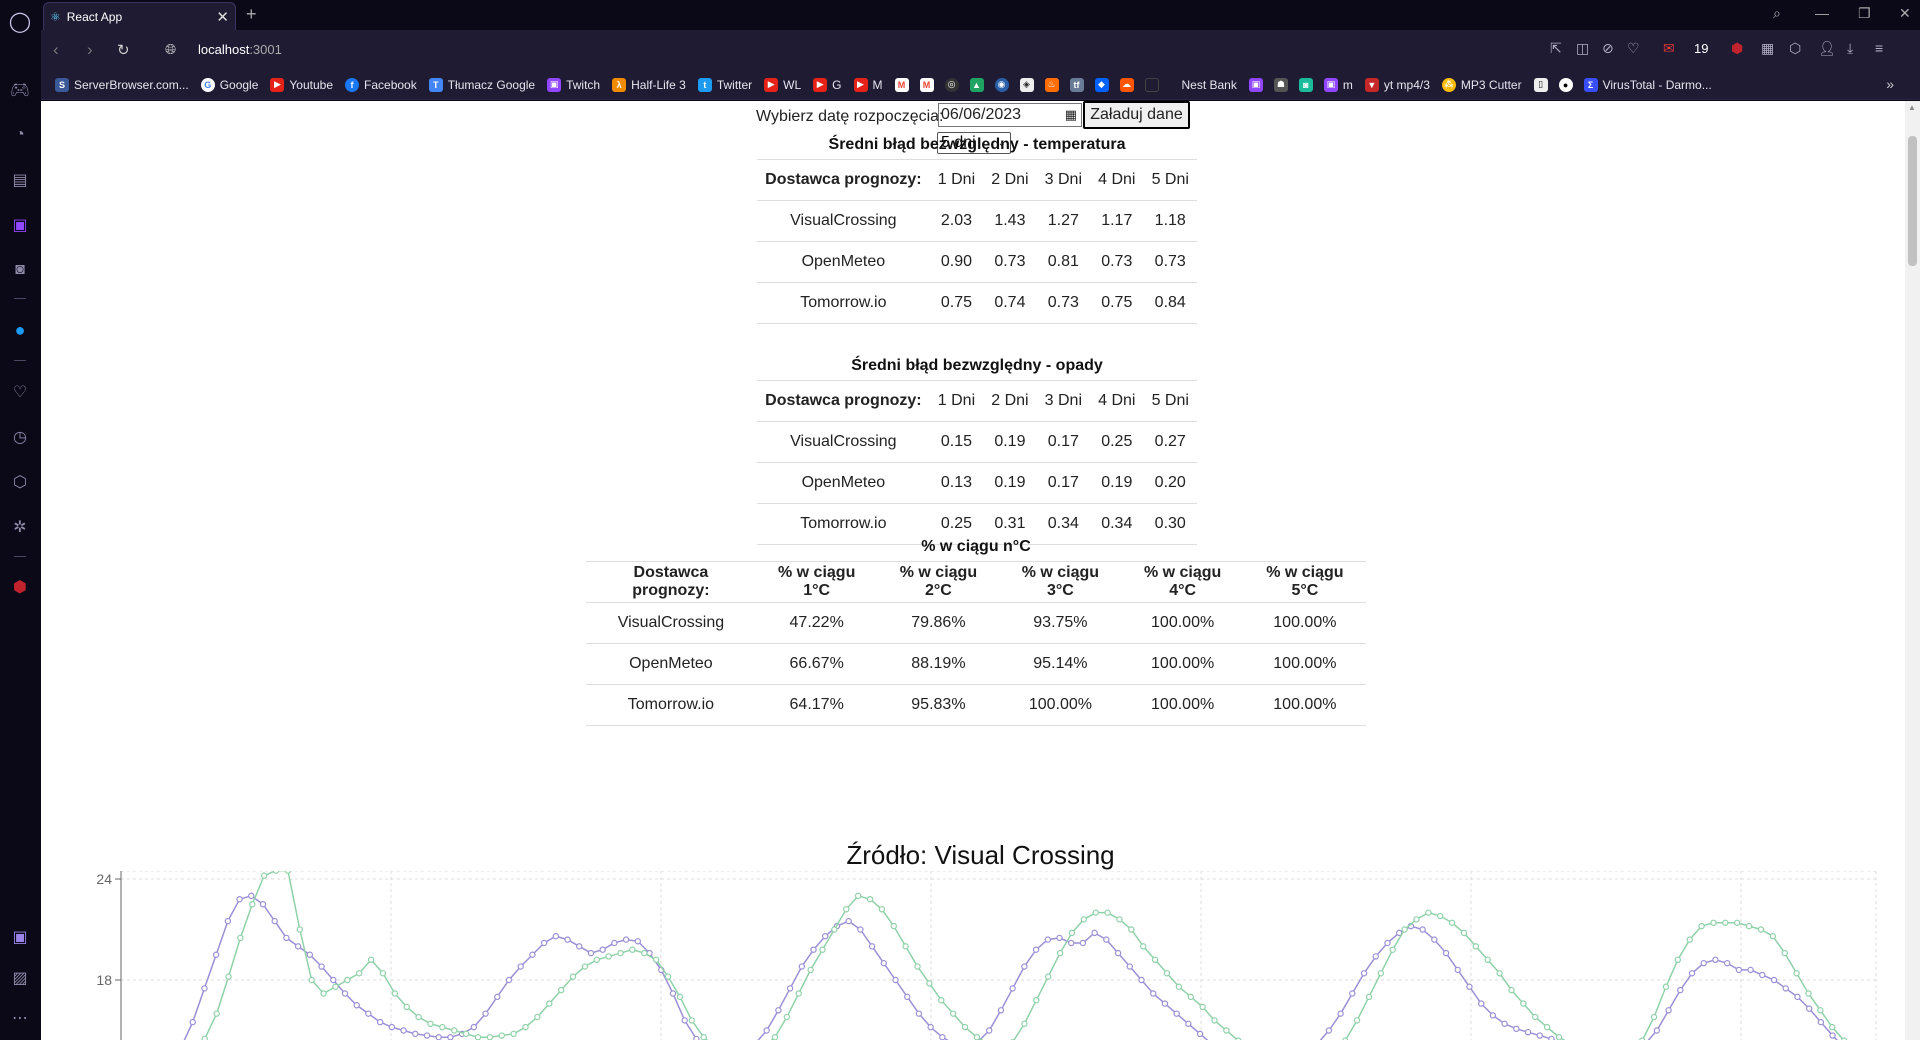  I want to click on bookmark-fire: ♨, so click(1054, 84).